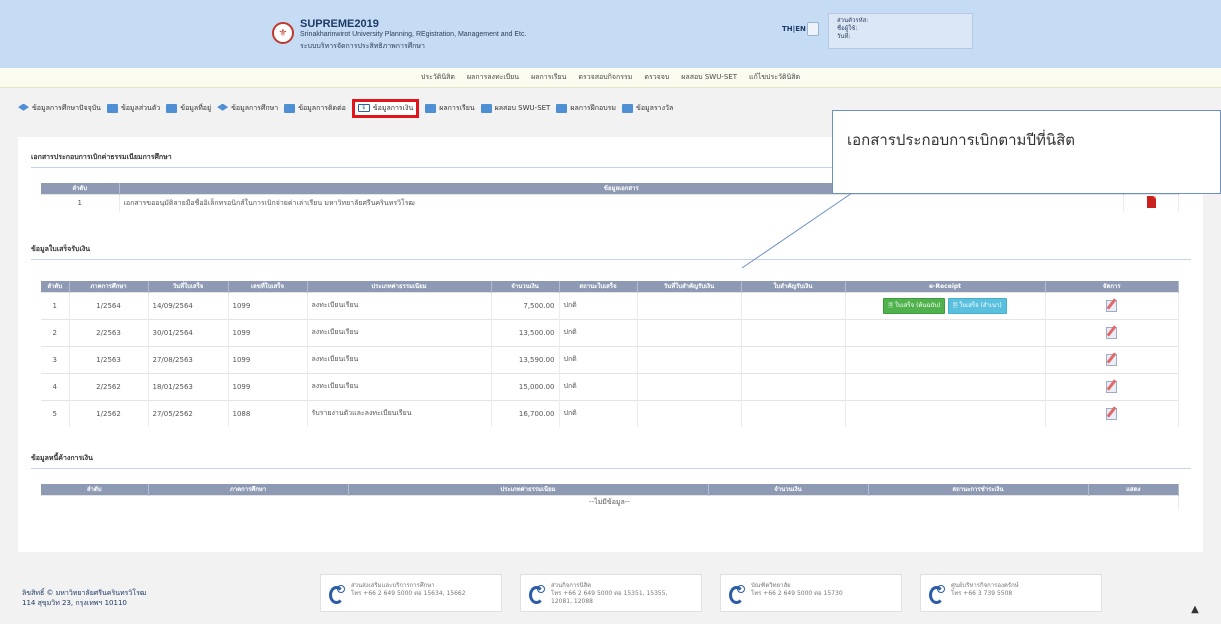  Describe the element at coordinates (656, 77) in the screenshot. I see `menu-item-graduation-check: ตรวจจบ` at that location.